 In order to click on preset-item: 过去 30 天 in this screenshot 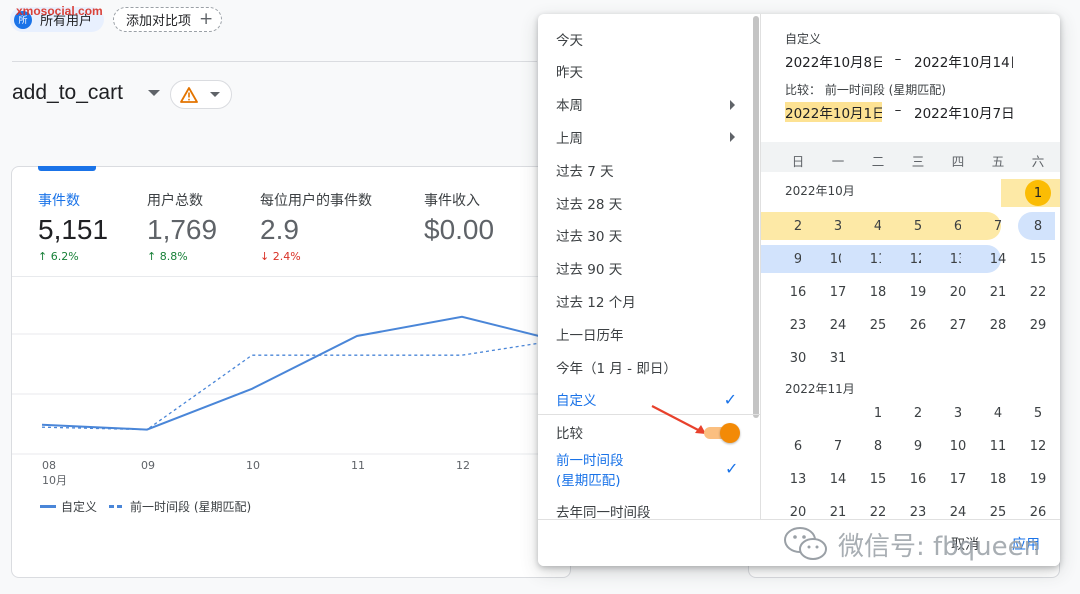, I will do `click(645, 235)`.